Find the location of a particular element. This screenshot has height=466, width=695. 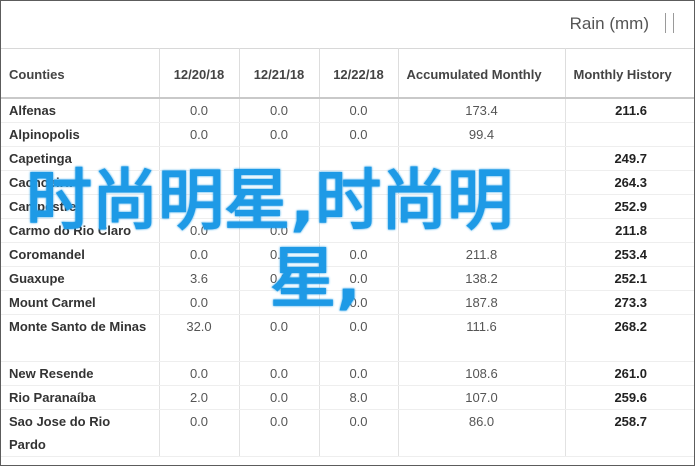

column-header-accumulated: Accumulated Monthly is located at coordinates (482, 73).